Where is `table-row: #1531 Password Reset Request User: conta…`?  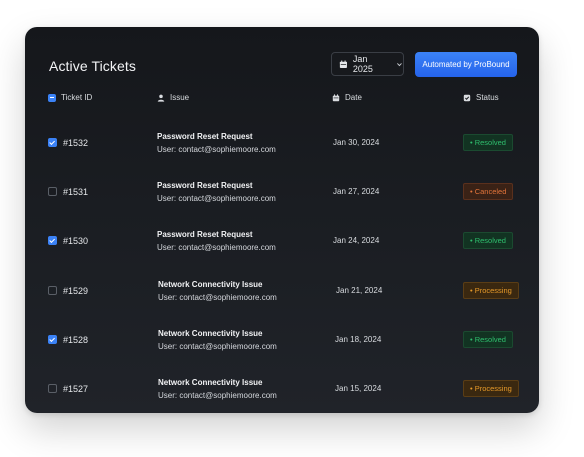 table-row: #1531 Password Reset Request User: conta… is located at coordinates (282, 191).